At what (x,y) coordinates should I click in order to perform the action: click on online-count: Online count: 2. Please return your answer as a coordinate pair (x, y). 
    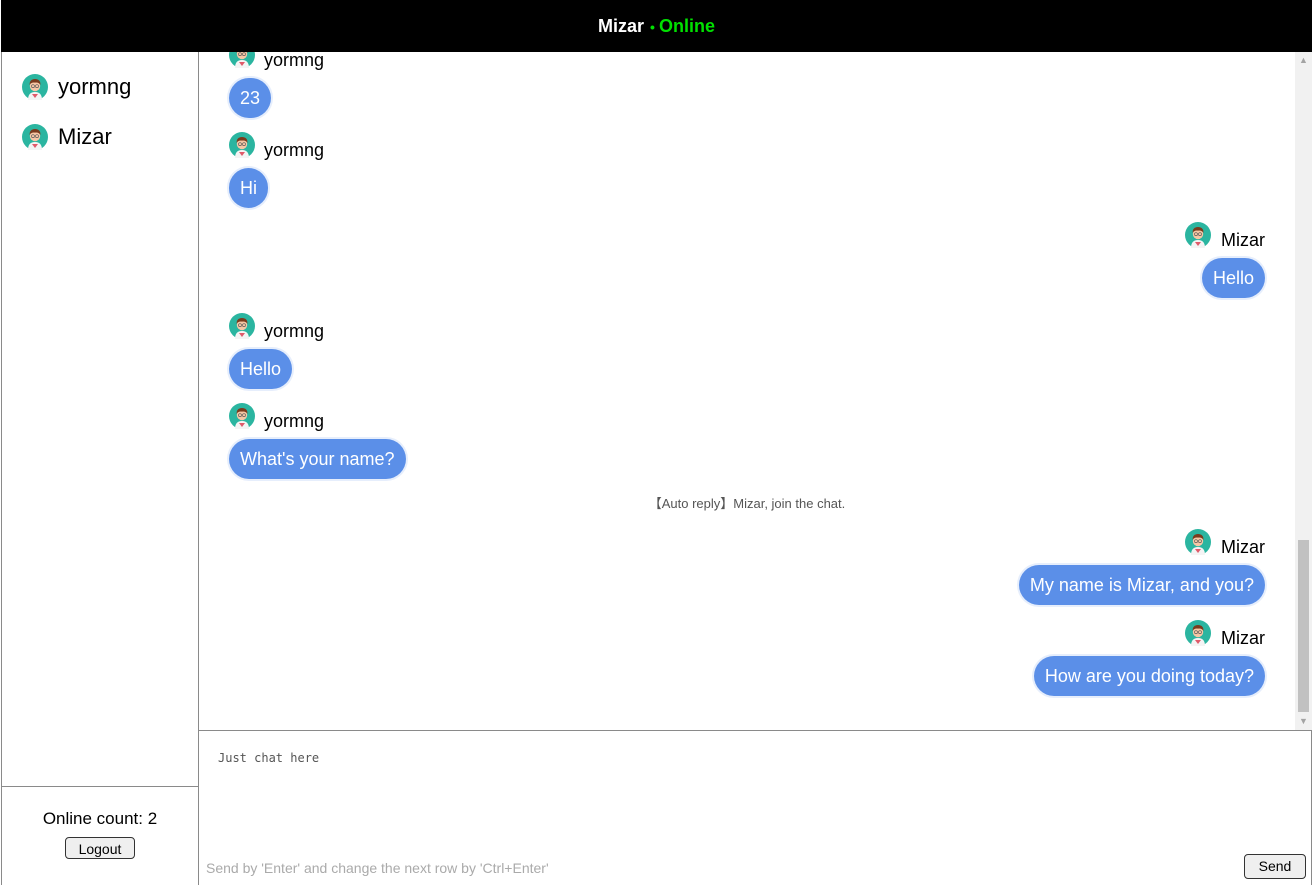
    Looking at the image, I should click on (100, 818).